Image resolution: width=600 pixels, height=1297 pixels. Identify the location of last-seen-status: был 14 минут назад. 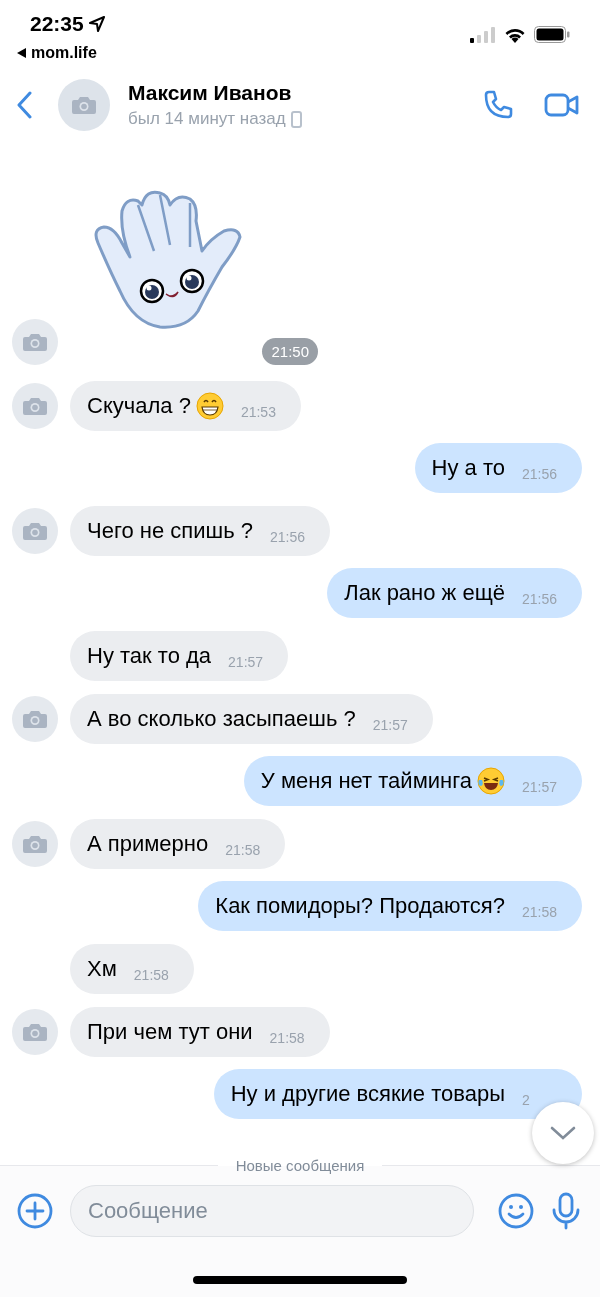
(207, 119).